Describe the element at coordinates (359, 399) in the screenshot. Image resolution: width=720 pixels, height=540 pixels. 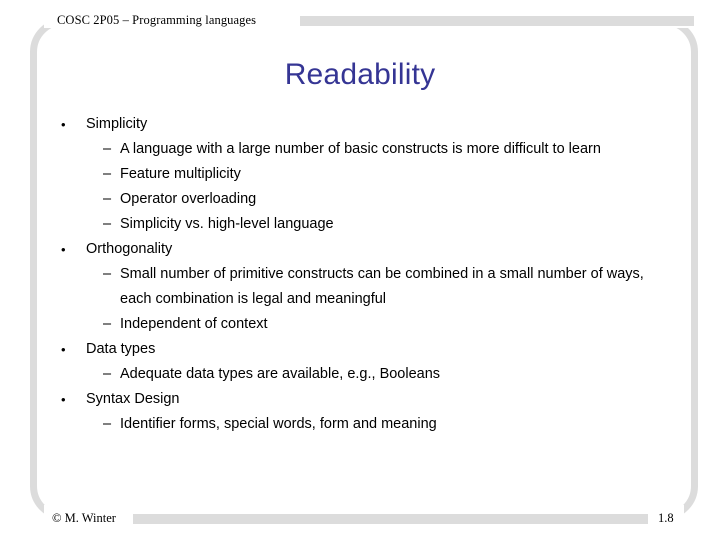
I see `bullet-item: • Syntax Design` at that location.